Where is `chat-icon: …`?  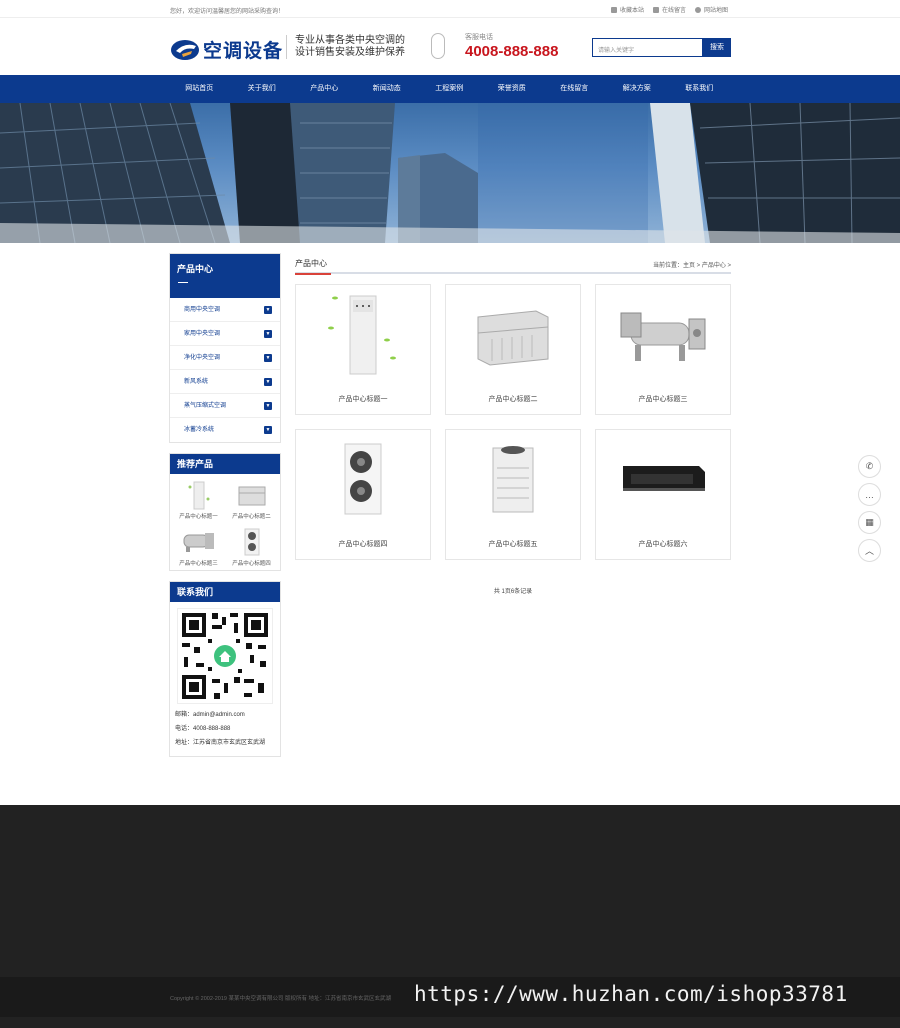 chat-icon: … is located at coordinates (869, 494).